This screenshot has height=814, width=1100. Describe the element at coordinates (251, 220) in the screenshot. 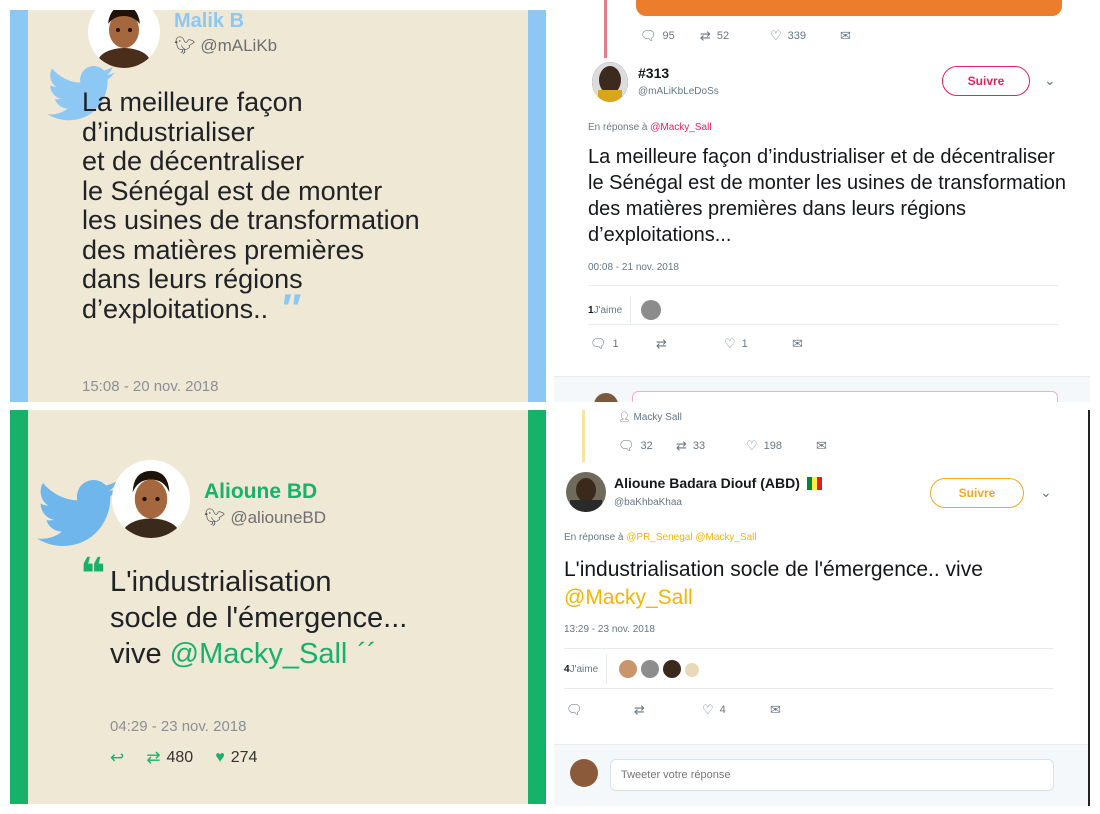

I see `quote-line: les usines de transformation` at that location.